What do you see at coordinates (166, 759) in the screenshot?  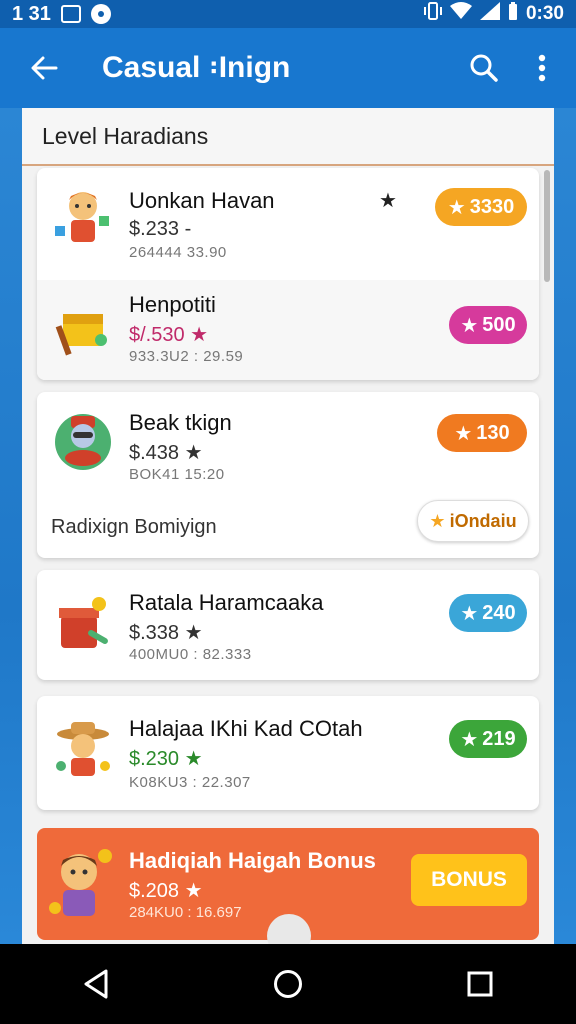 I see `item-price: $.230 ★` at bounding box center [166, 759].